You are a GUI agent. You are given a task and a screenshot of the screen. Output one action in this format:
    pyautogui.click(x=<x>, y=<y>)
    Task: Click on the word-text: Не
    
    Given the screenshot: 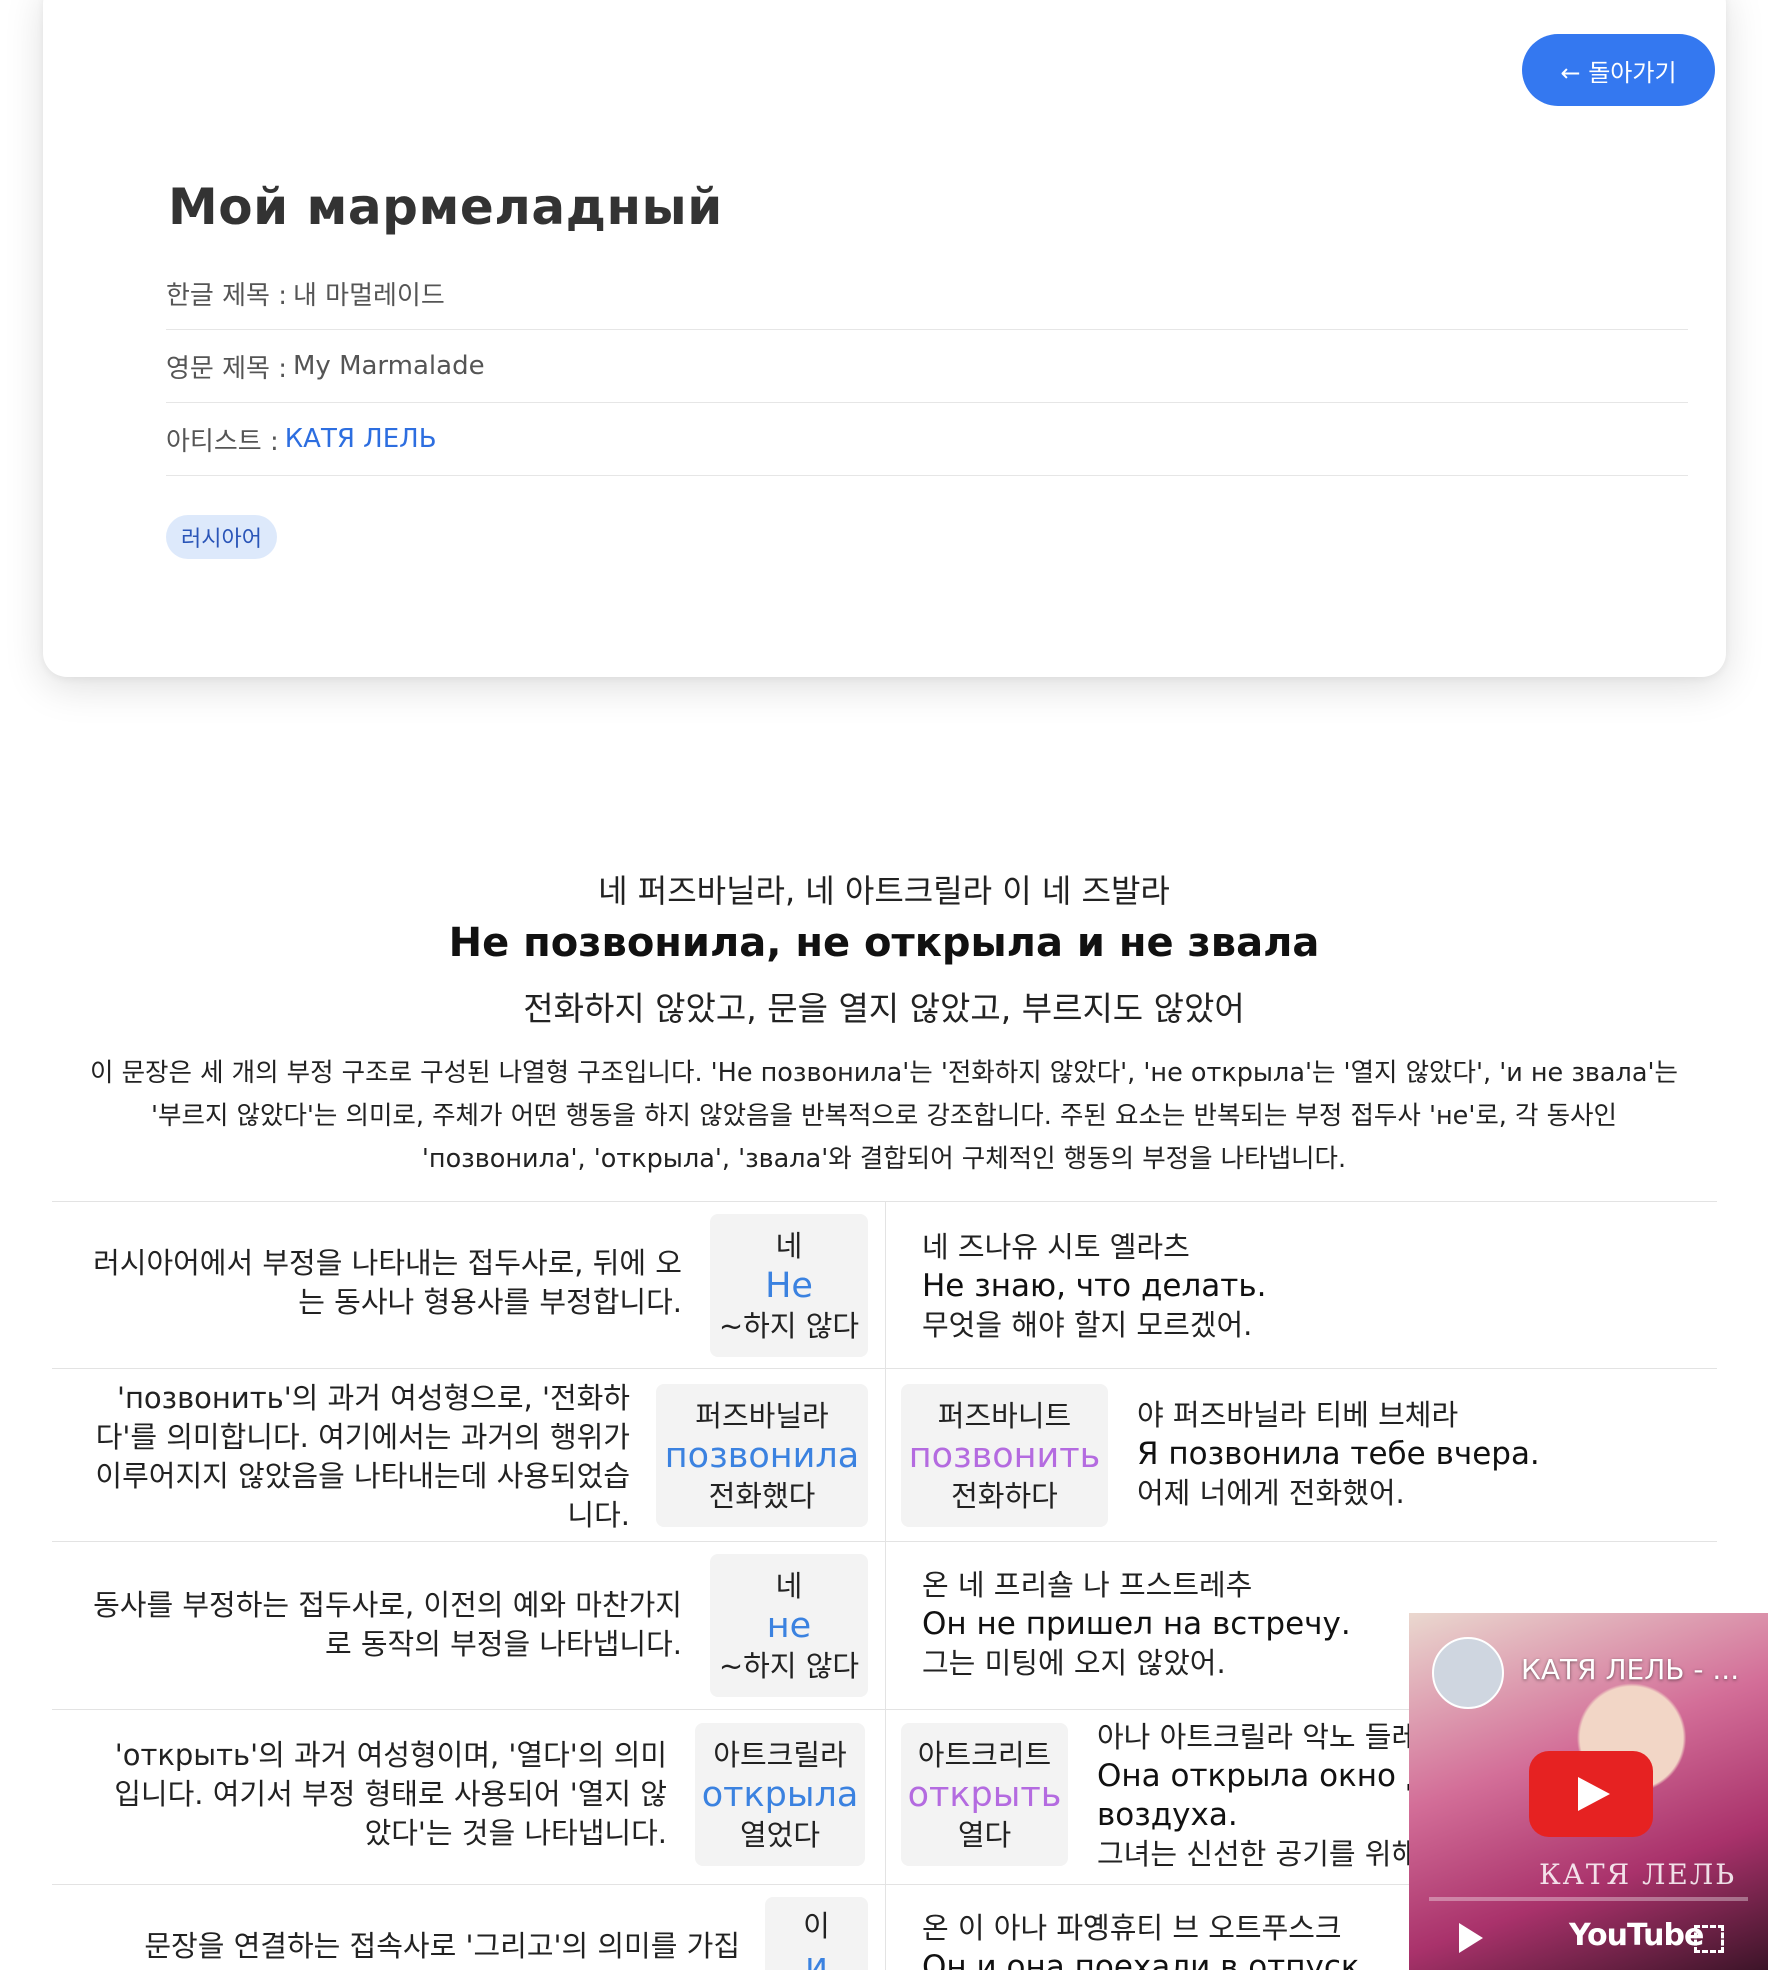 What is the action you would take?
    pyautogui.click(x=789, y=1285)
    